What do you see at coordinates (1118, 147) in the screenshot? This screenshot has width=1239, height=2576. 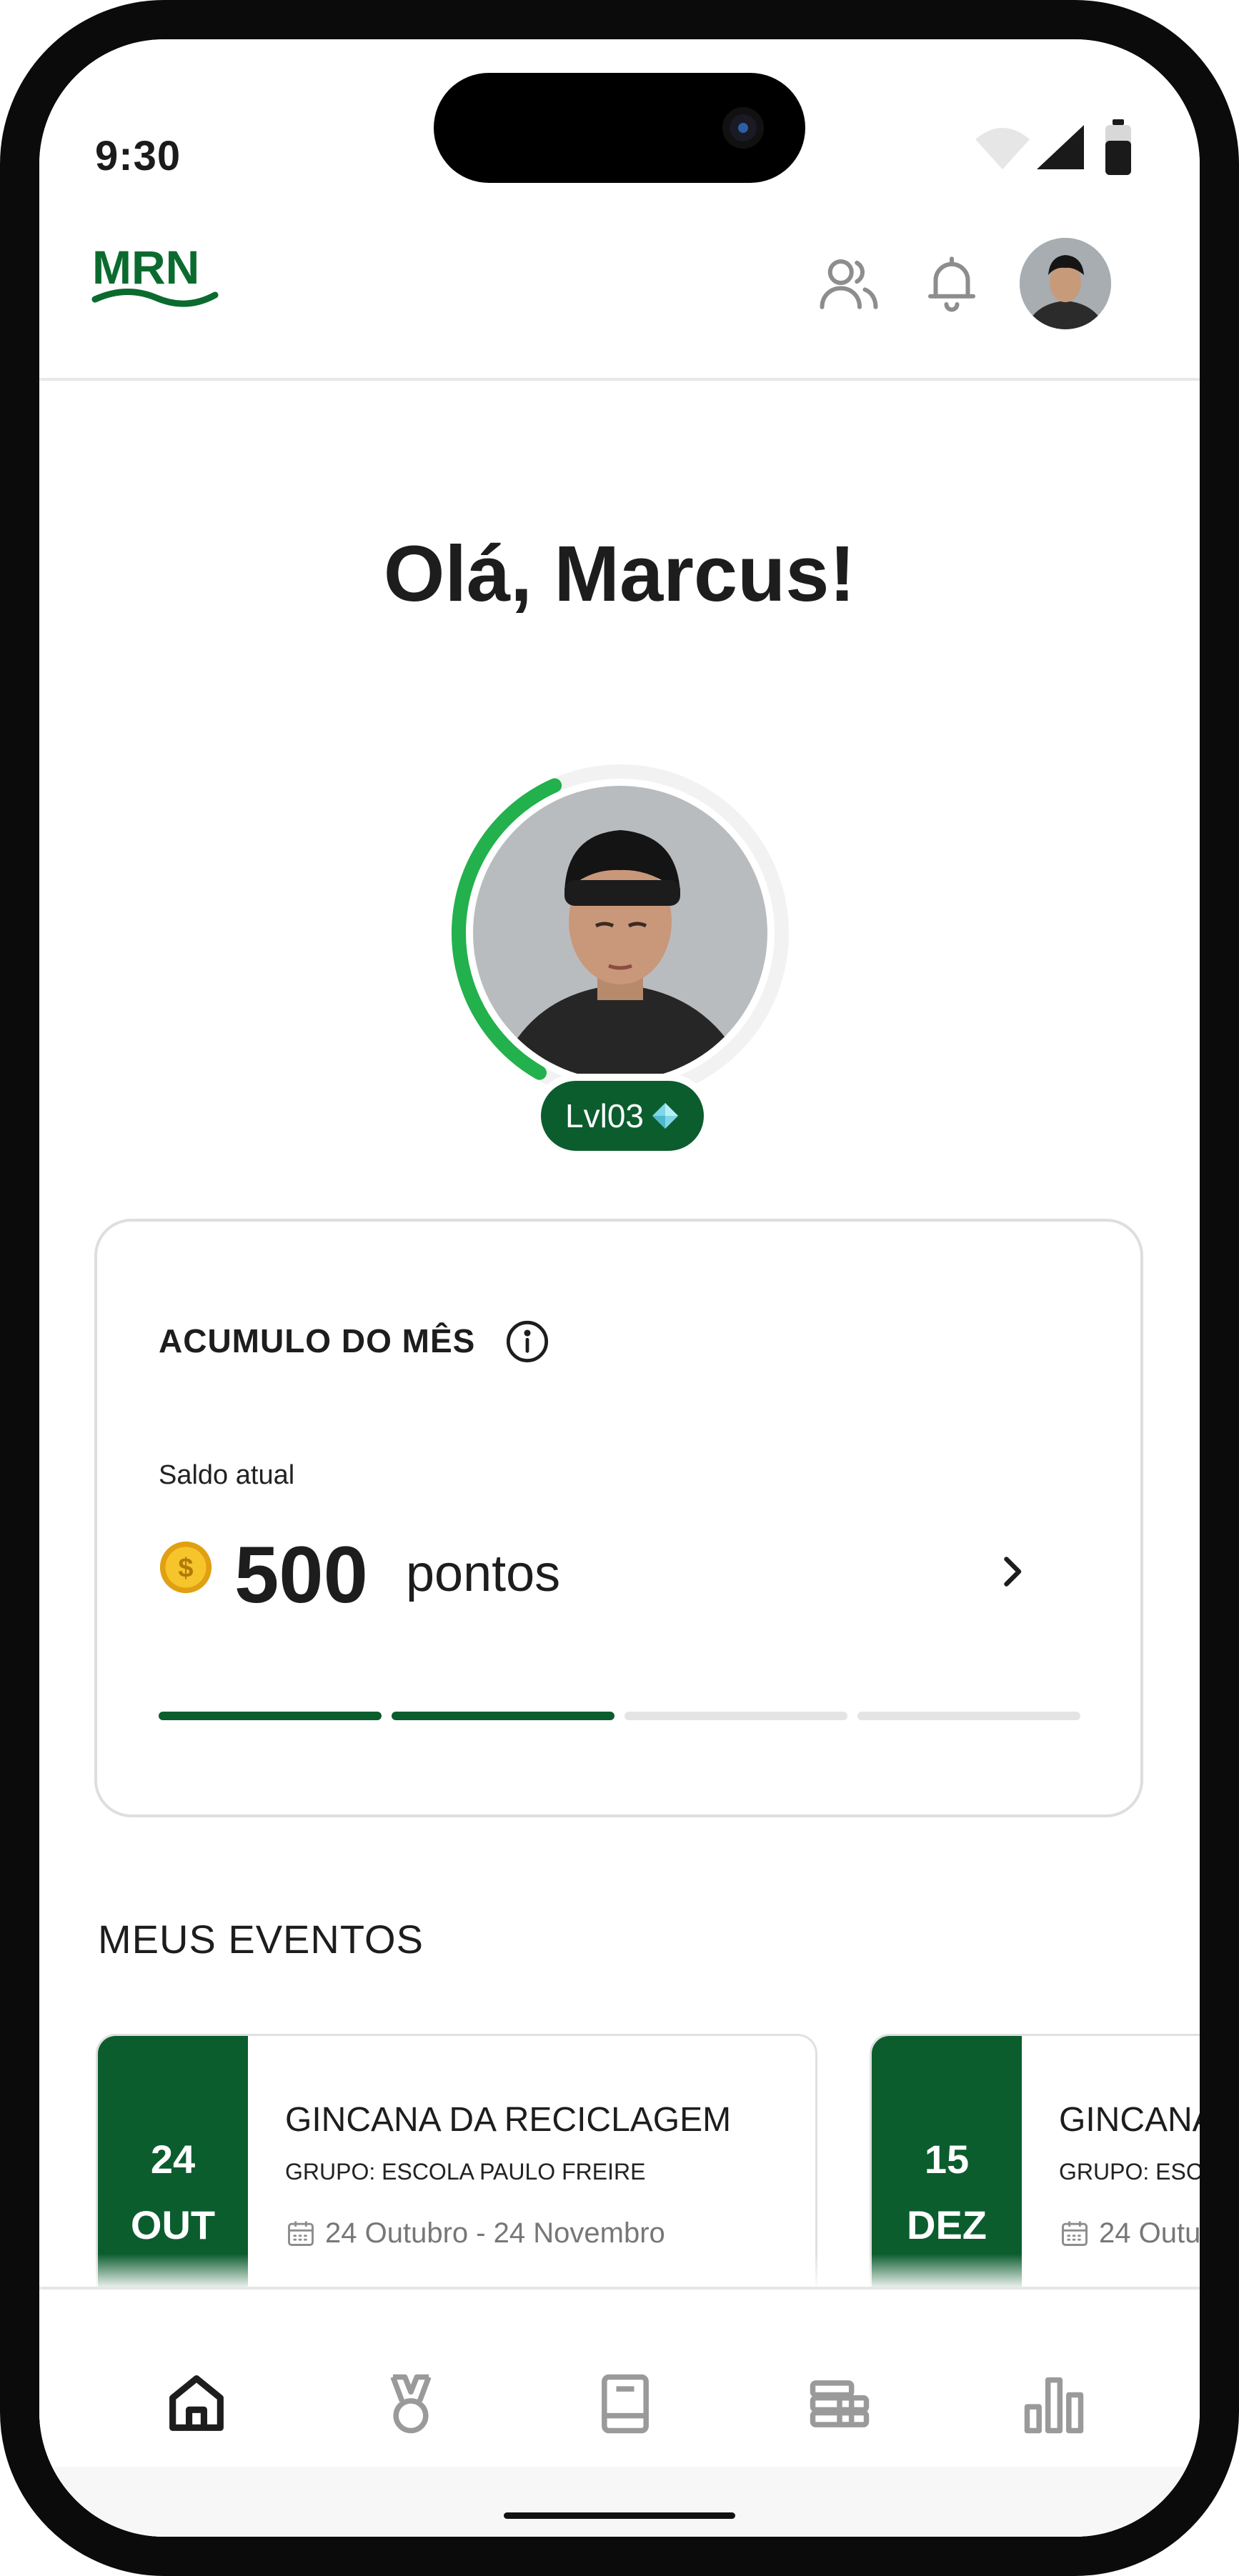 I see `battery-icon` at bounding box center [1118, 147].